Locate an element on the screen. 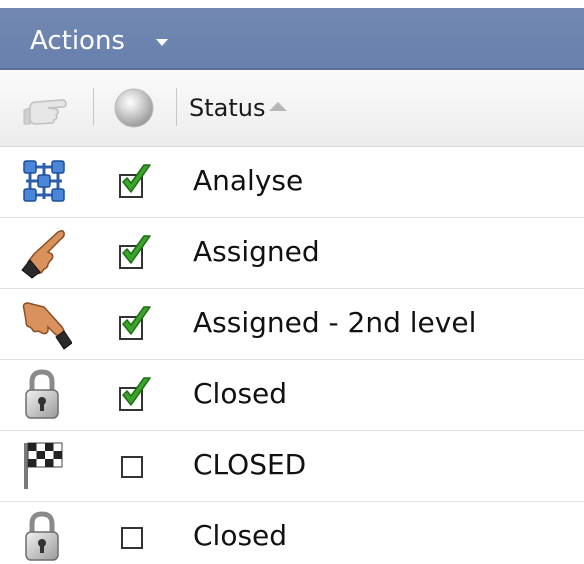 Image resolution: width=584 pixels, height=564 pixels. table-row: CLOSED is located at coordinates (292, 466).